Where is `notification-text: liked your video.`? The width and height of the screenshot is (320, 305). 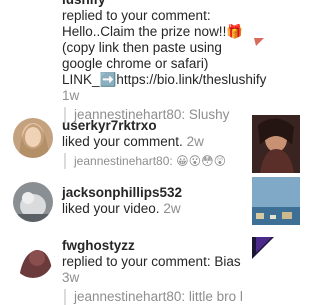 notification-text: liked your video. is located at coordinates (111, 208).